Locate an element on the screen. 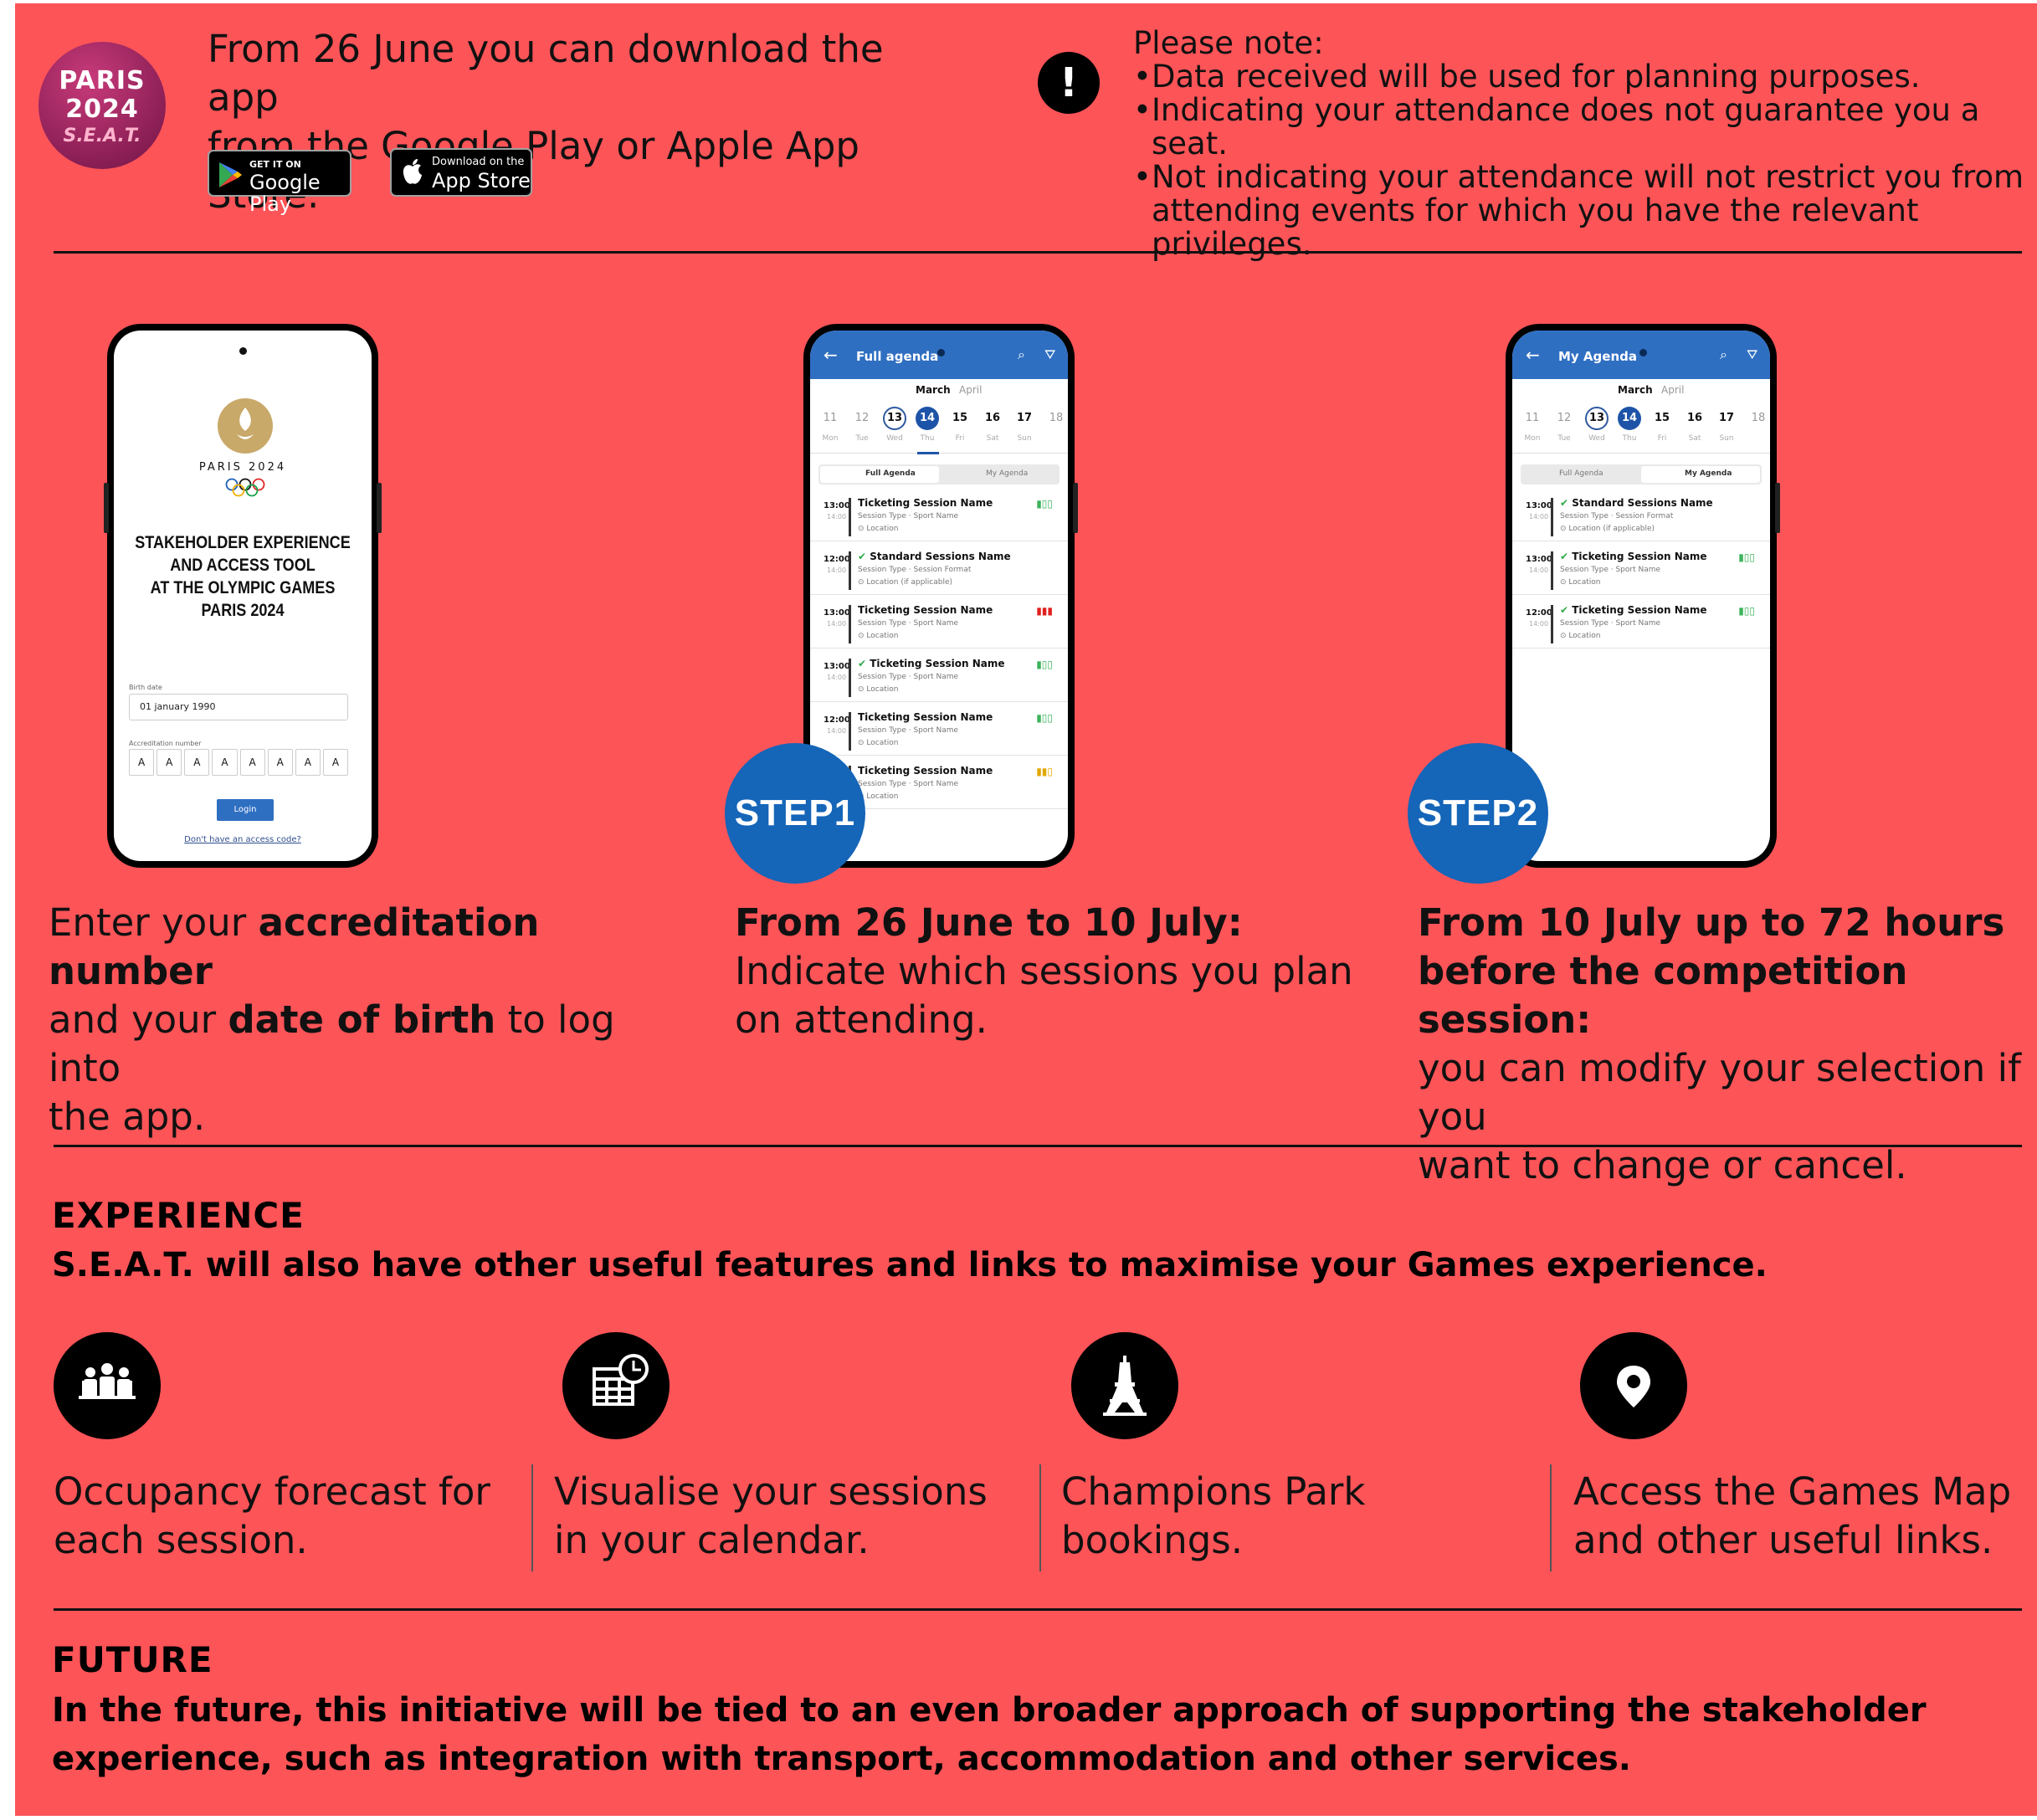  day-name: Wed is located at coordinates (1596, 438).